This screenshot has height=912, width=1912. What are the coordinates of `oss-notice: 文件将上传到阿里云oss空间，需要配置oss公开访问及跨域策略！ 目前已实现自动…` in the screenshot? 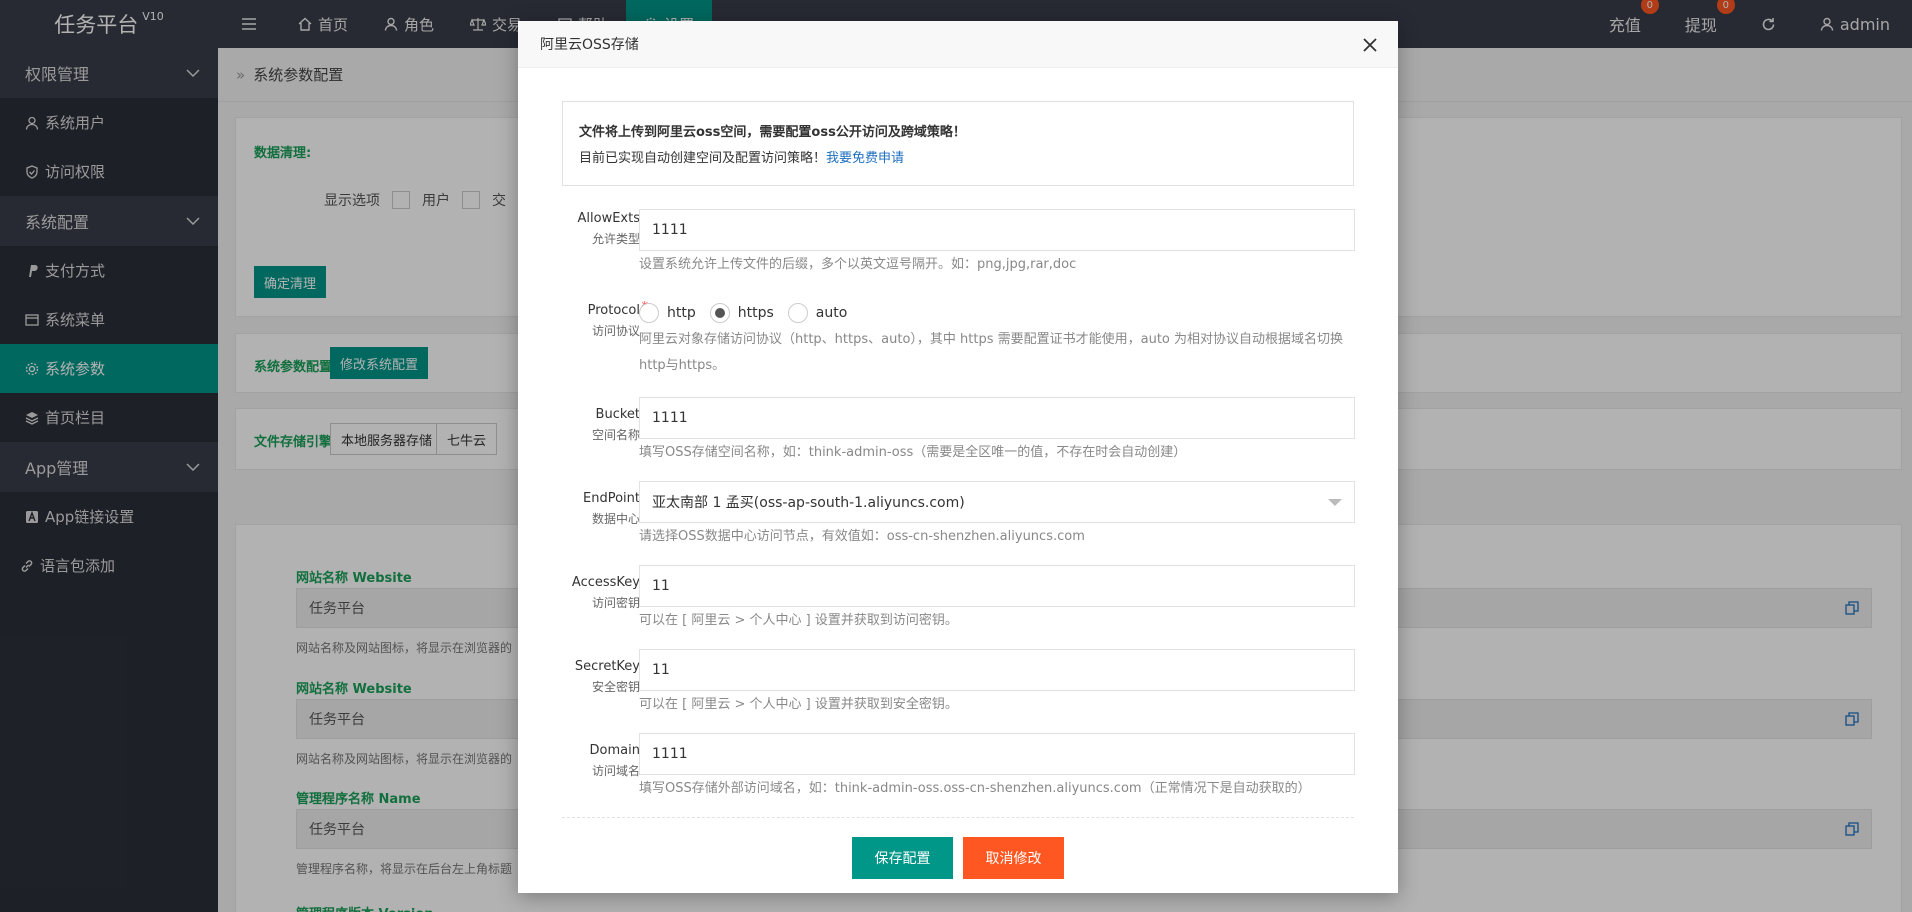 It's located at (958, 143).